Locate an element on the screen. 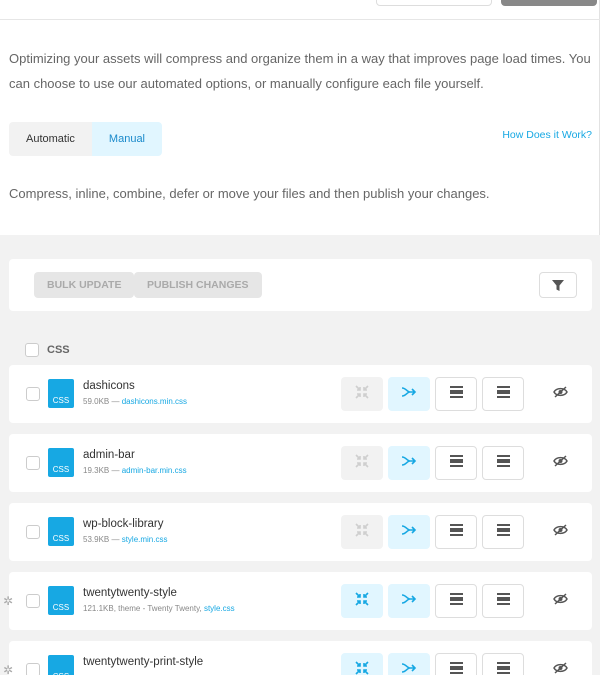 The height and width of the screenshot is (675, 600). header-primary-button is located at coordinates (549, 3).